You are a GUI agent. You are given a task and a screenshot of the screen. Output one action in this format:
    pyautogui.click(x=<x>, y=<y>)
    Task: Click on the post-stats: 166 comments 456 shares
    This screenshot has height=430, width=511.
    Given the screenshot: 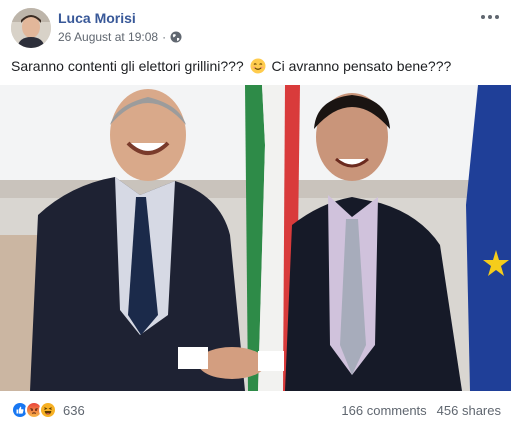 What is the action you would take?
    pyautogui.click(x=421, y=410)
    